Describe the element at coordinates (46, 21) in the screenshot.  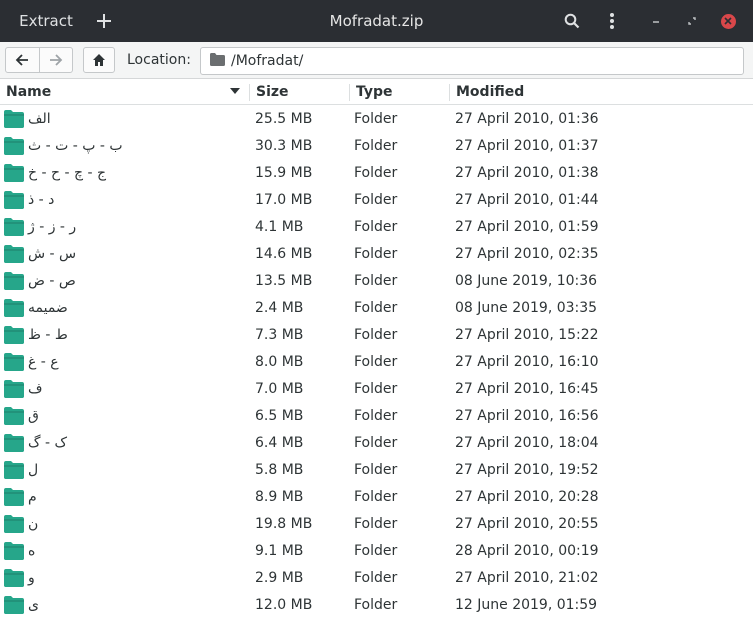
I see `extract-button: Extract` at that location.